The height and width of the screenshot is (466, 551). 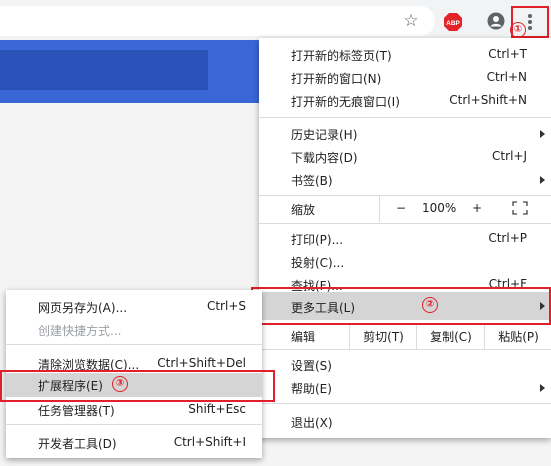 I want to click on menu-item-label: 任务管理器(T), so click(x=76, y=411).